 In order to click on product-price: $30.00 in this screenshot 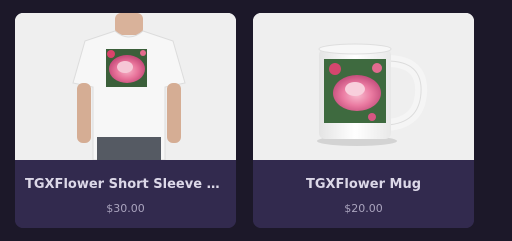, I will do `click(125, 208)`.